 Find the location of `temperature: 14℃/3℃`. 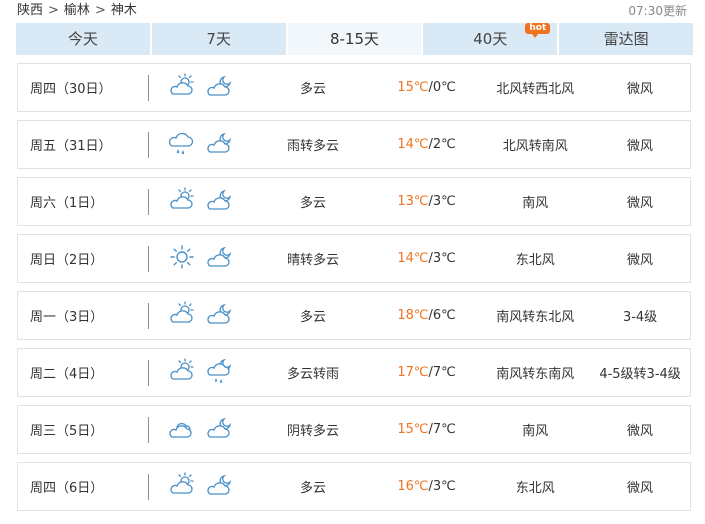

temperature: 14℃/3℃ is located at coordinates (427, 258).